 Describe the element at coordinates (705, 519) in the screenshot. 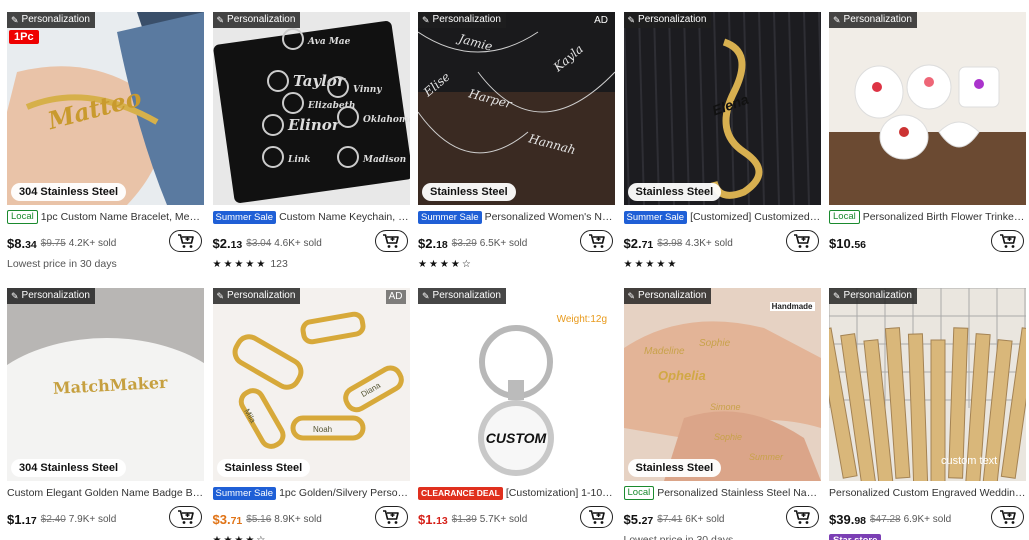

I see `sold-count: 6K+ sold` at that location.